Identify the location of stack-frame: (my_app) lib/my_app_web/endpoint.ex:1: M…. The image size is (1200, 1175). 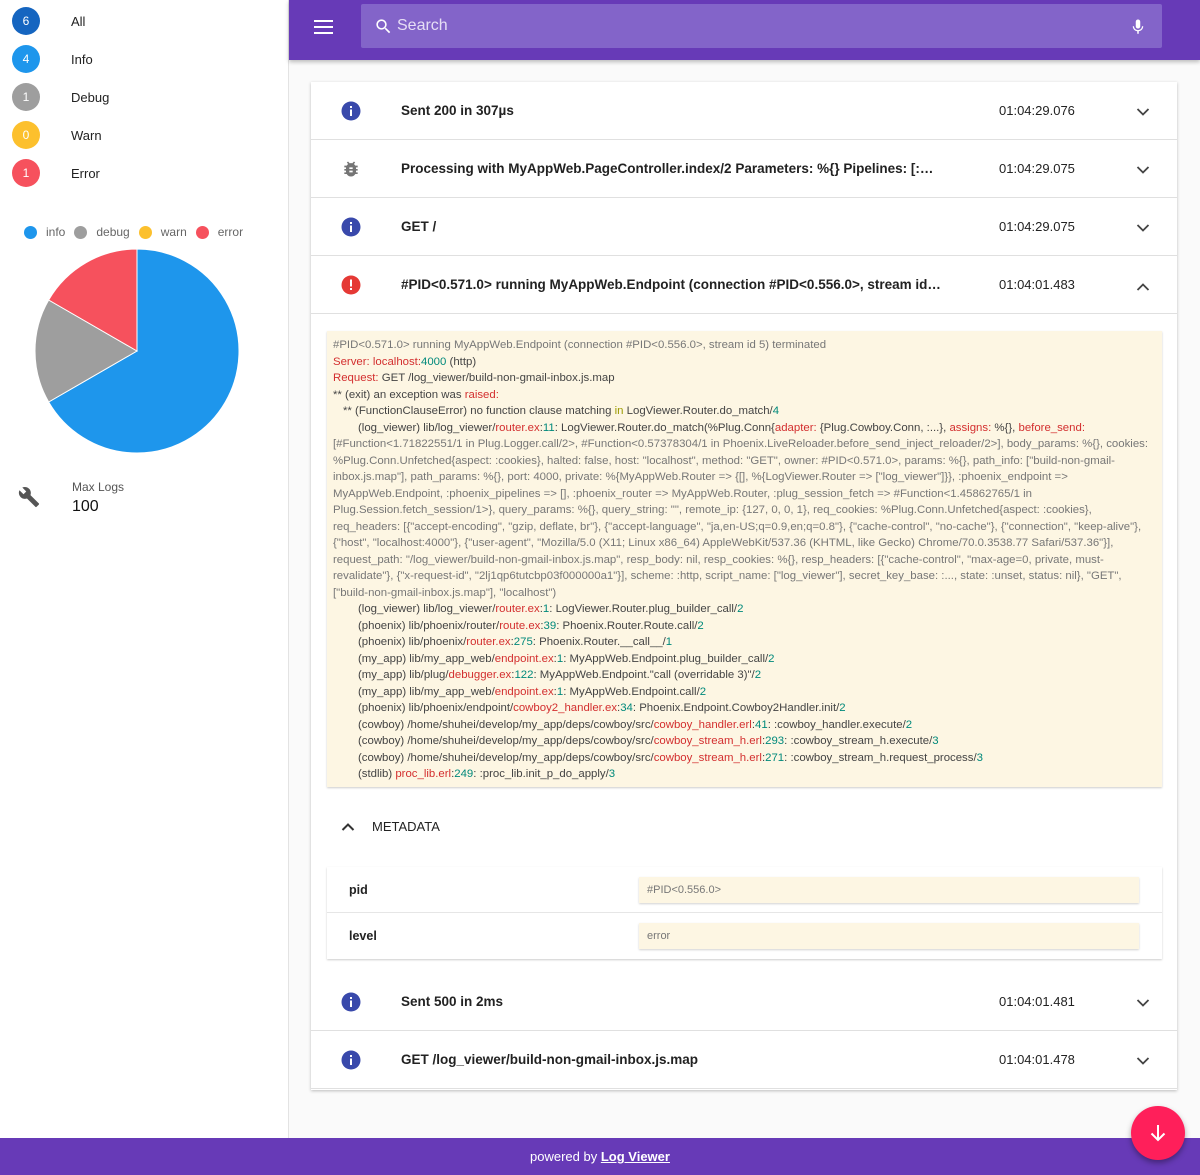
(744, 659).